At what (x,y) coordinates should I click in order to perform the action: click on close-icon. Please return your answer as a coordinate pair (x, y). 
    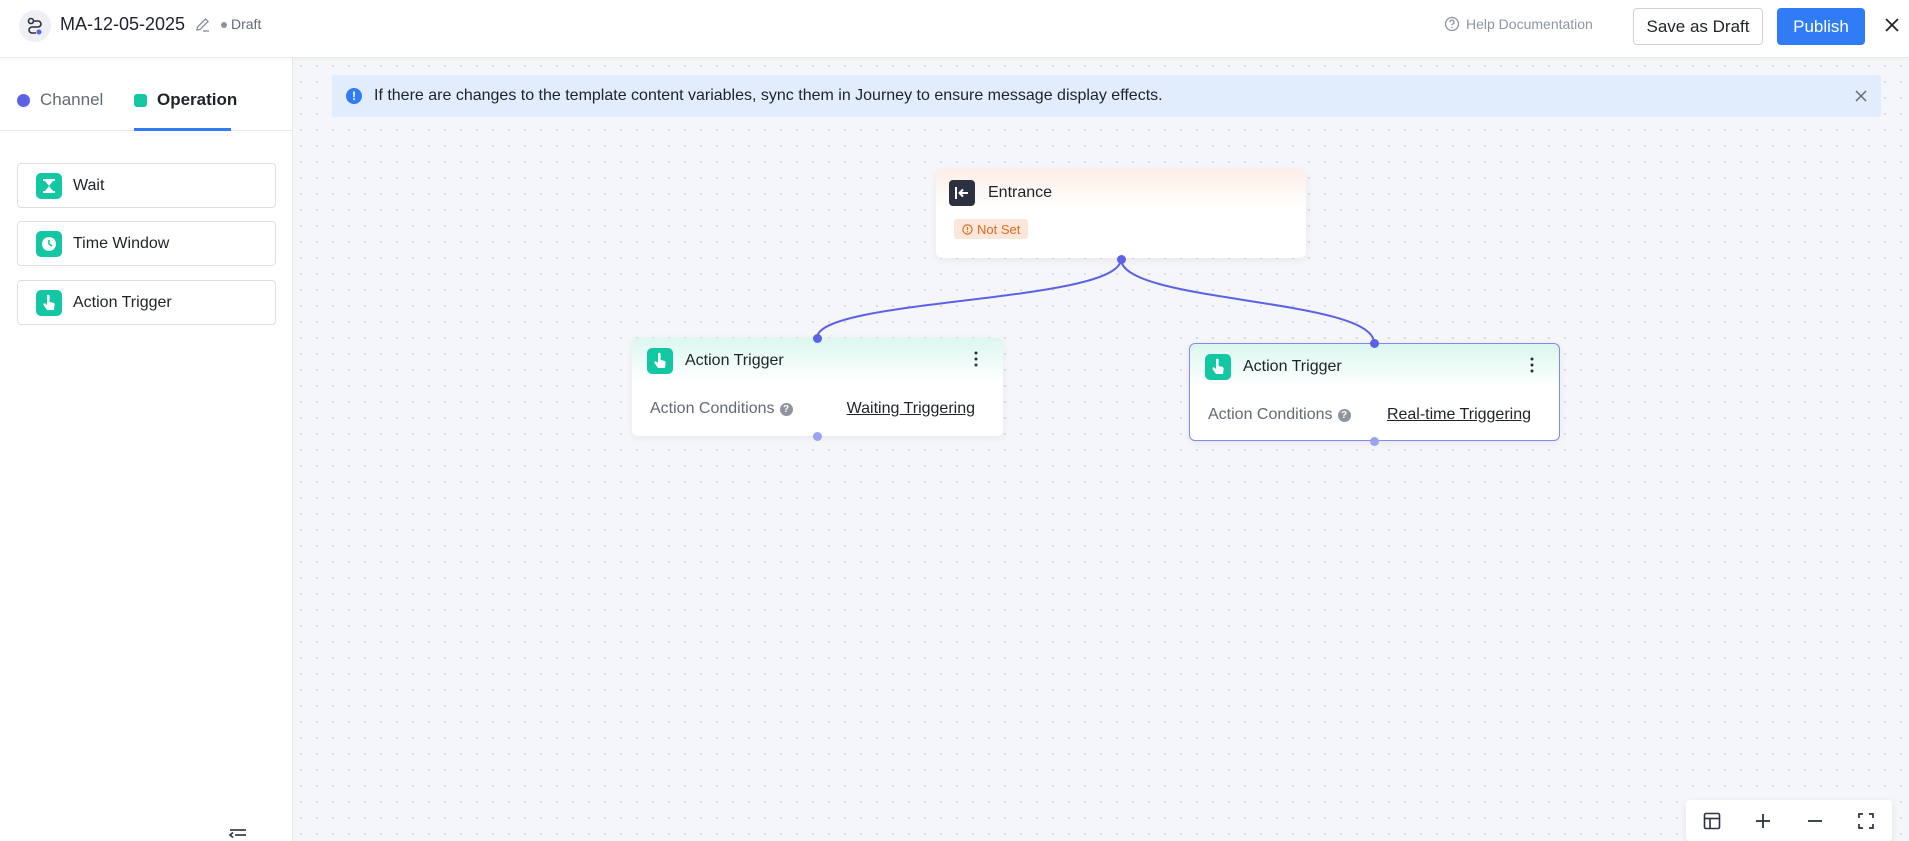
    Looking at the image, I should click on (1892, 25).